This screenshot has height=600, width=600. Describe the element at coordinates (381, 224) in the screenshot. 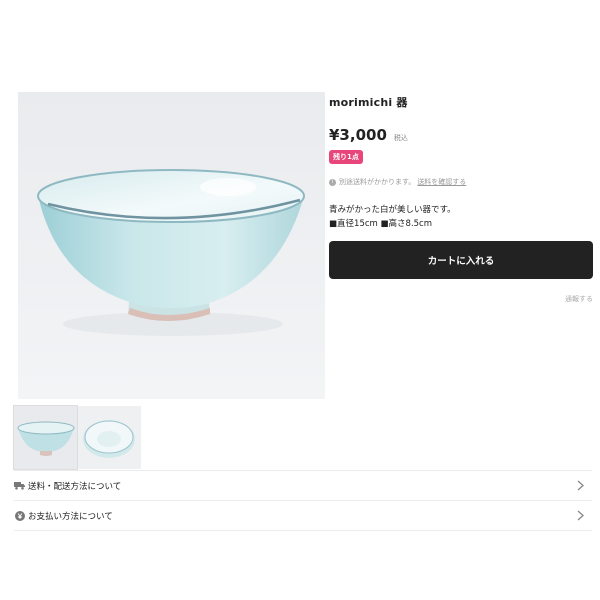

I see `description-line: ■直径15cm ■高さ8.5cm` at that location.